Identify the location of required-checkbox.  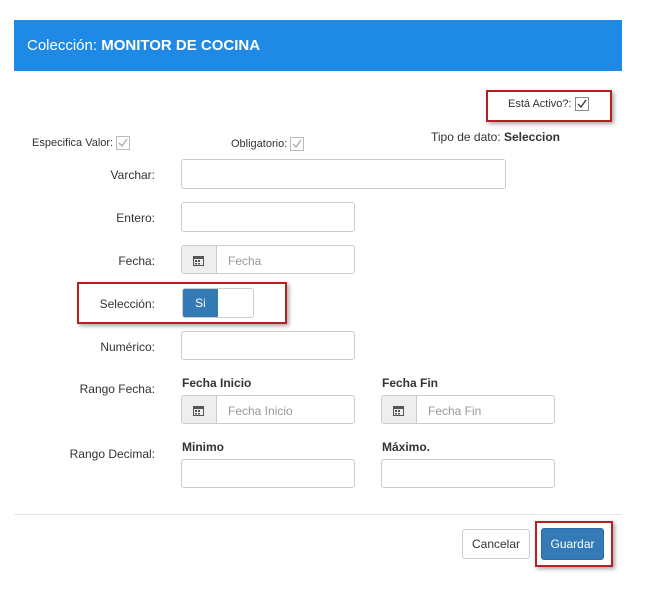
(297, 144).